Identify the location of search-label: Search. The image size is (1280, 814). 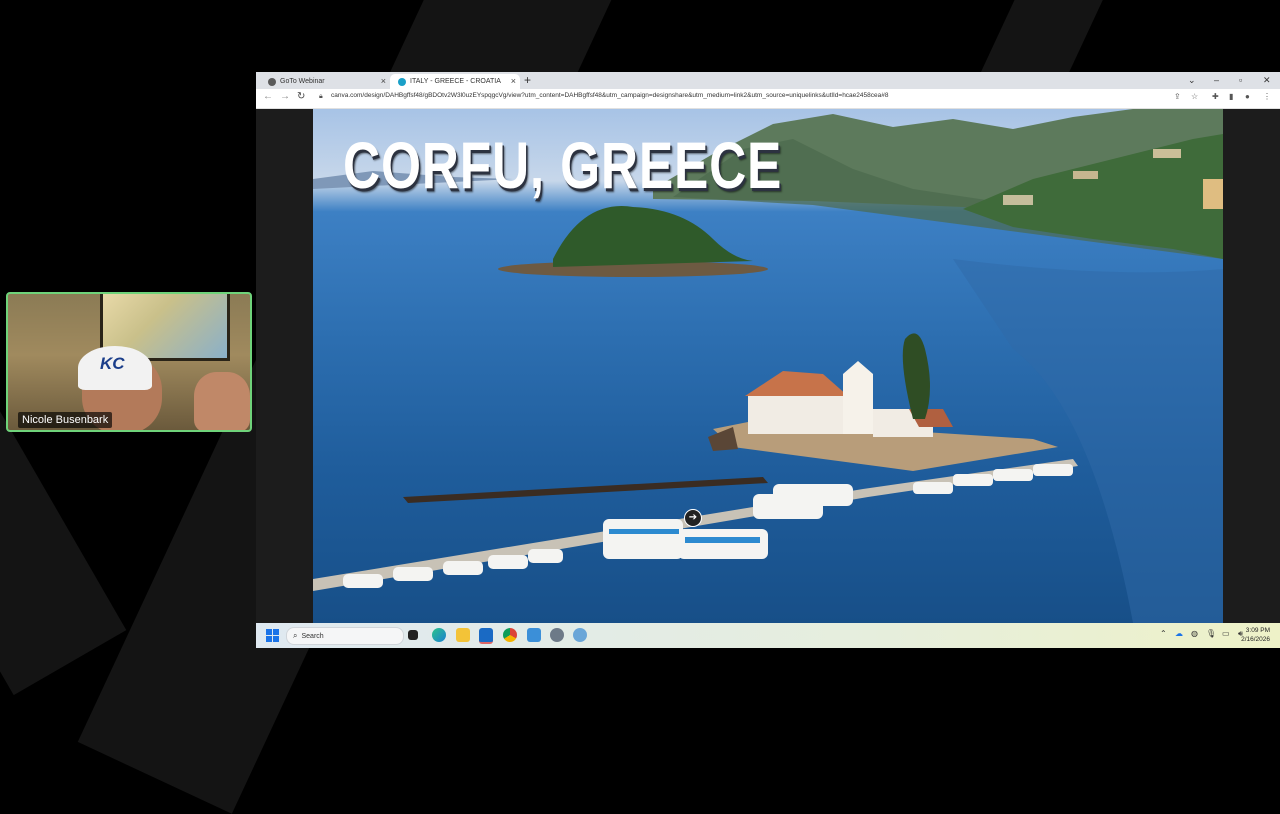
(312, 636).